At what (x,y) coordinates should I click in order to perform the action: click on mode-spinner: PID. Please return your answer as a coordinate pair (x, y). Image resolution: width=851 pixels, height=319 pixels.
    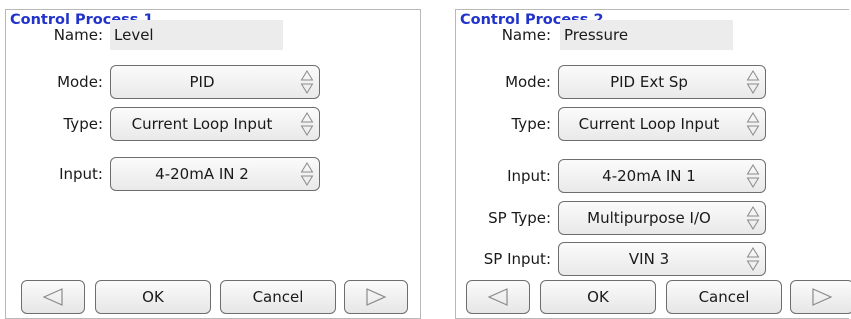
    Looking at the image, I should click on (215, 82).